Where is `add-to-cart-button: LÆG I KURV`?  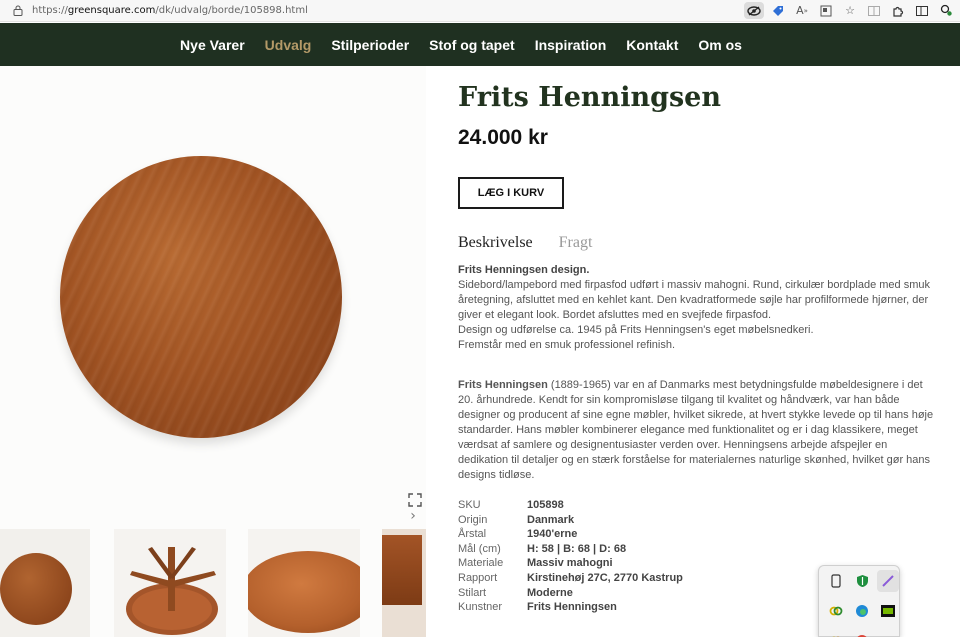
add-to-cart-button: LÆG I KURV is located at coordinates (511, 193).